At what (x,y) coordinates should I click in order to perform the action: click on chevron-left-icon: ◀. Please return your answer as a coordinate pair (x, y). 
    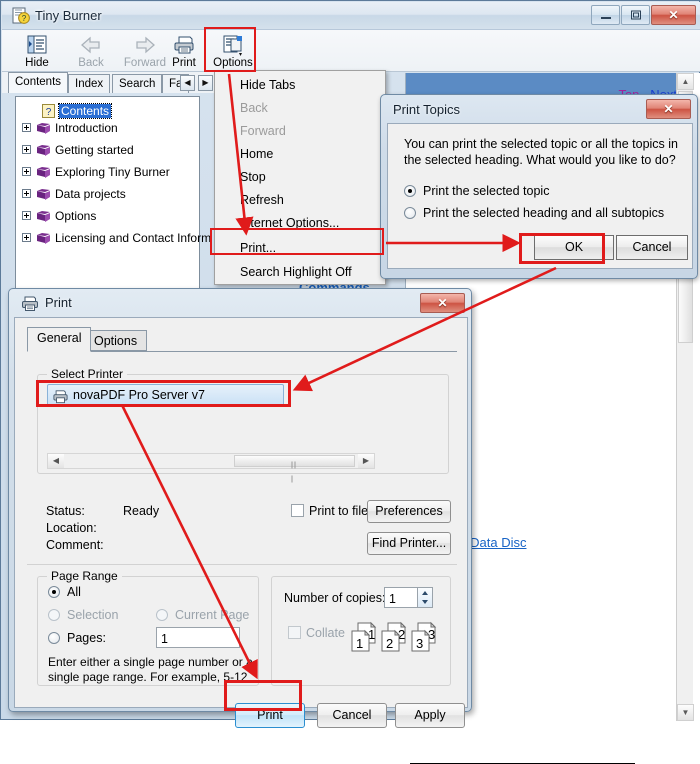
    Looking at the image, I should click on (187, 82).